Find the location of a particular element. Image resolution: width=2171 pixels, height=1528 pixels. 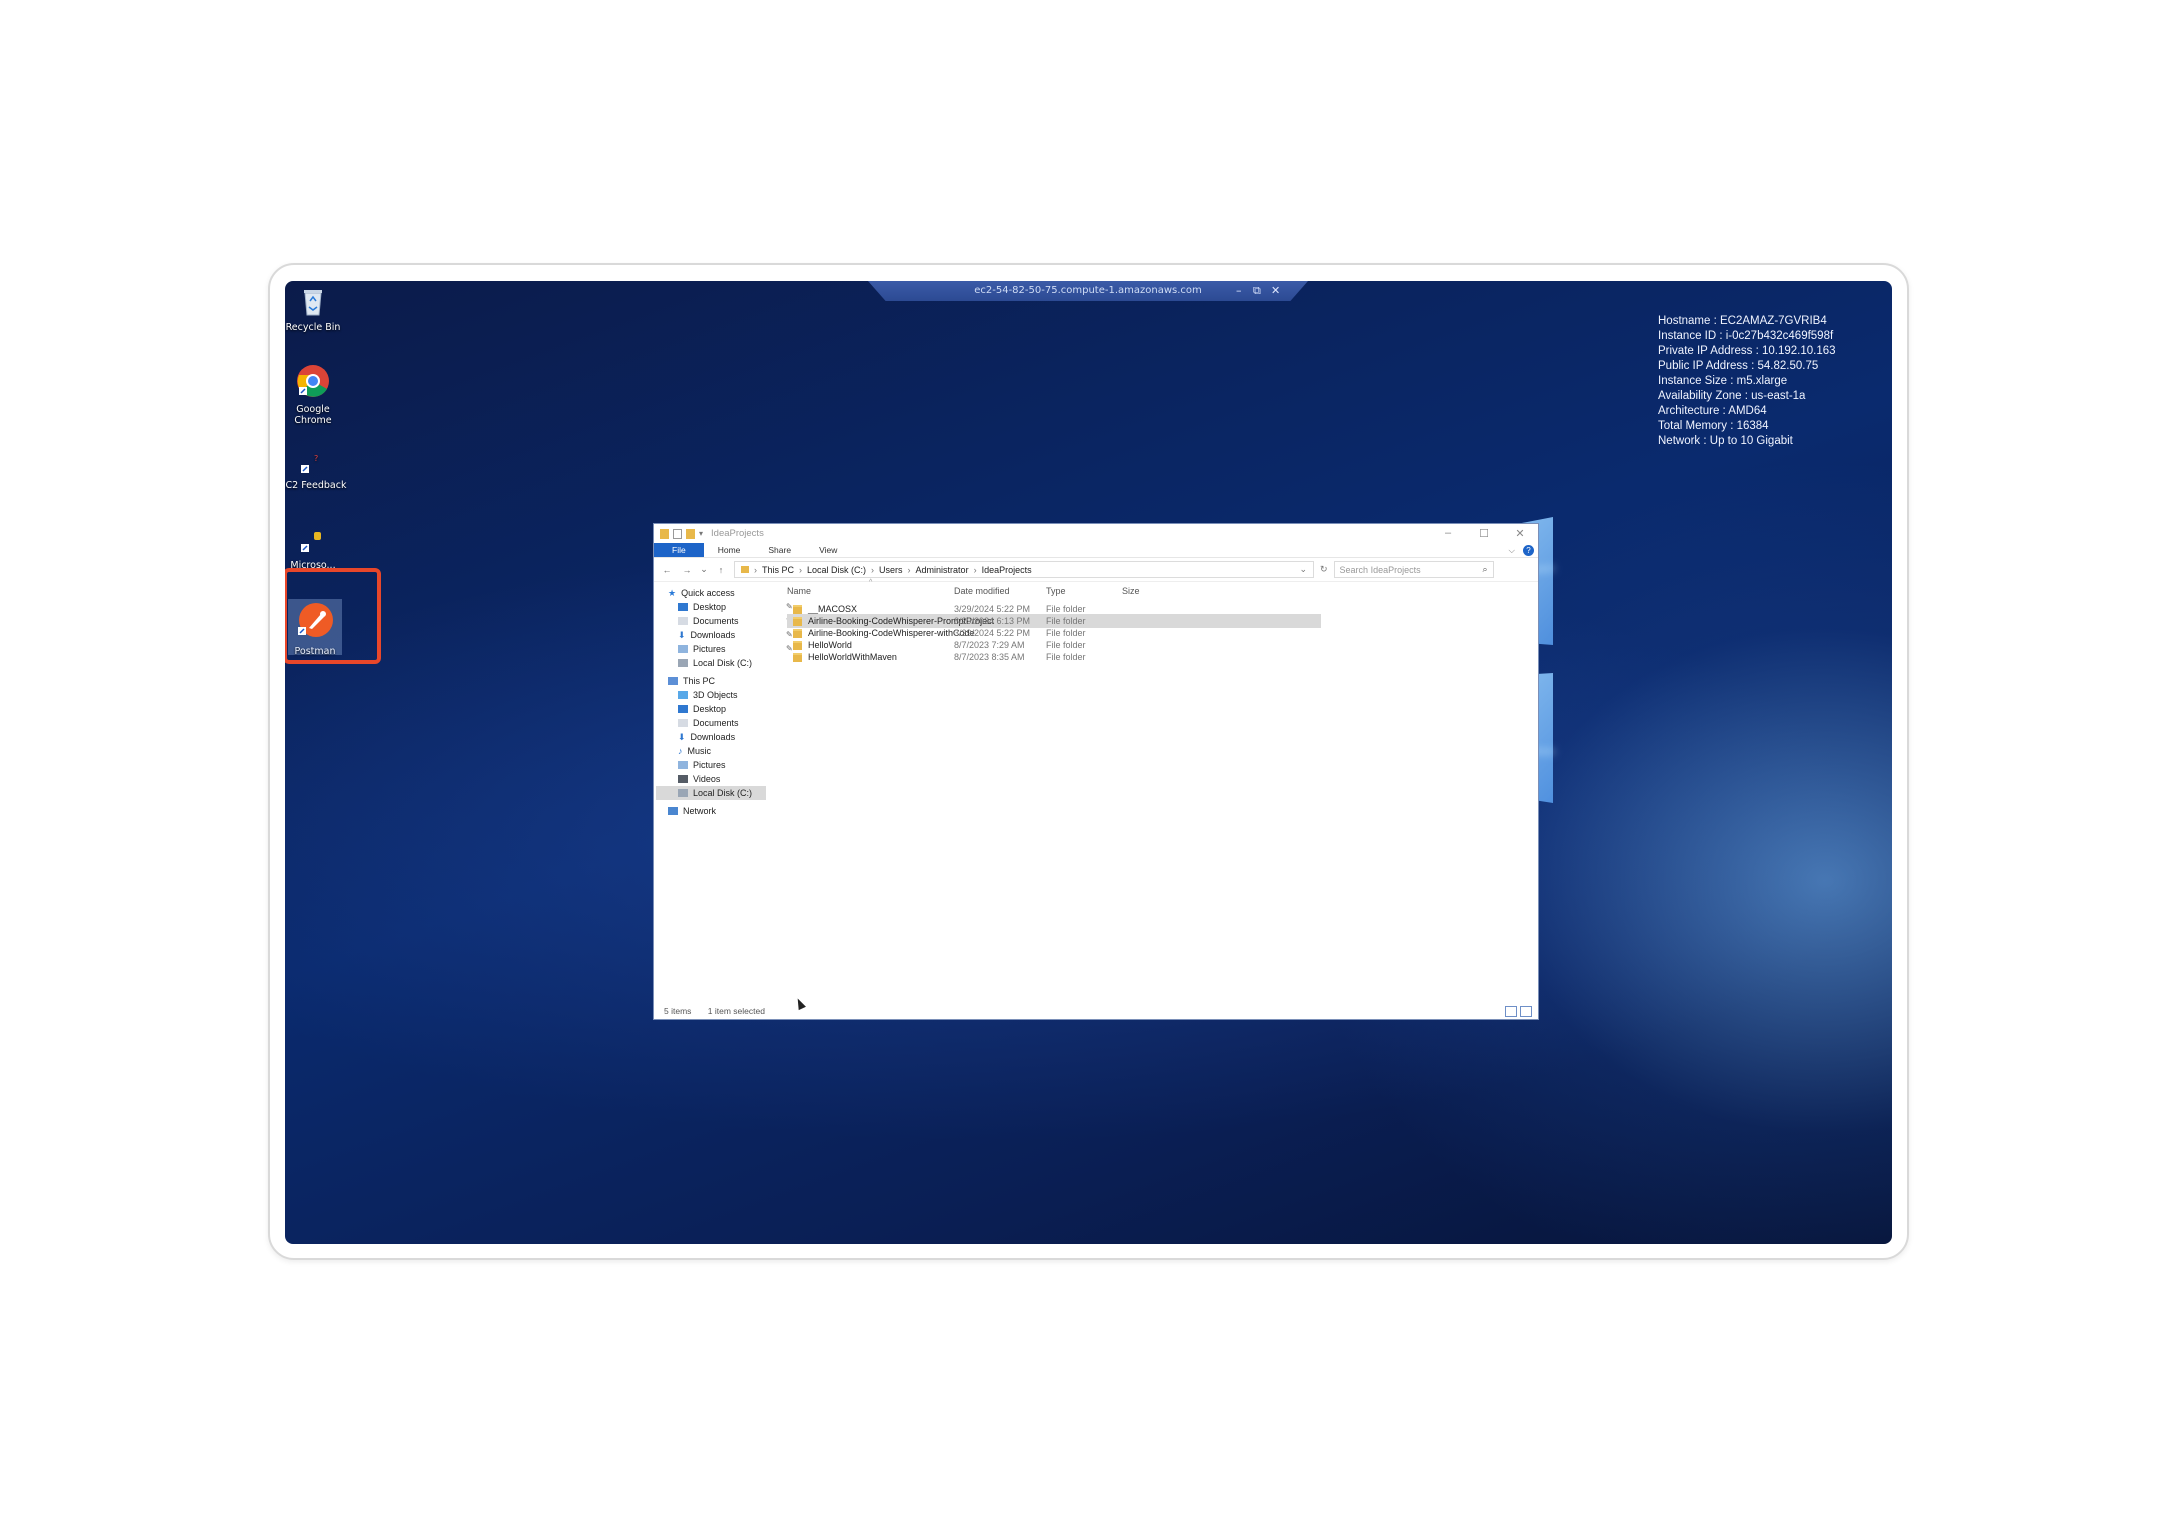

refresh-icon: ↻ is located at coordinates (1324, 569).